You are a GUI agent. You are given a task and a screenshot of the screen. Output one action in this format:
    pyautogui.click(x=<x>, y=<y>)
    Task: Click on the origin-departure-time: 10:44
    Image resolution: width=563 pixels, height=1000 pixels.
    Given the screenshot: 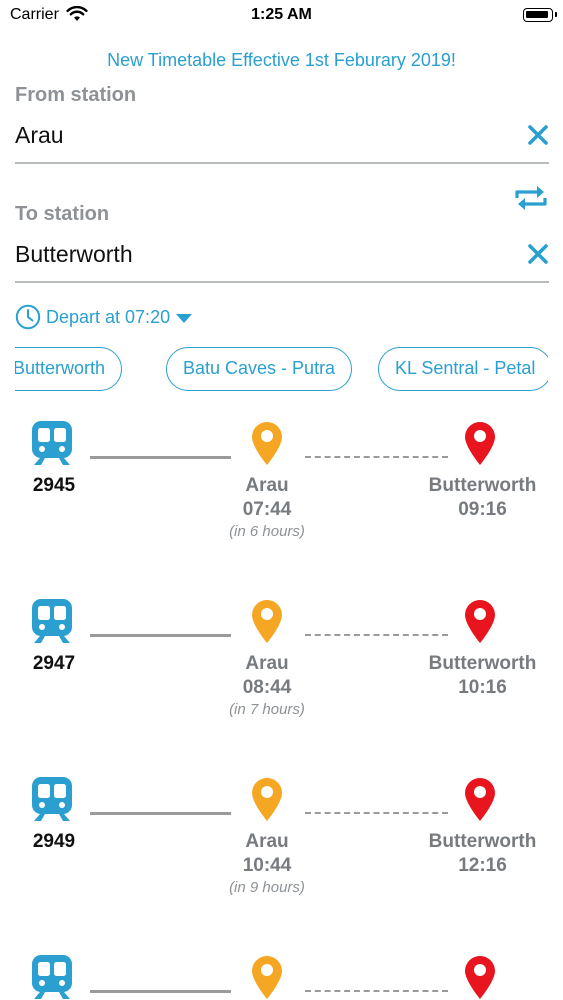 What is the action you would take?
    pyautogui.click(x=267, y=865)
    